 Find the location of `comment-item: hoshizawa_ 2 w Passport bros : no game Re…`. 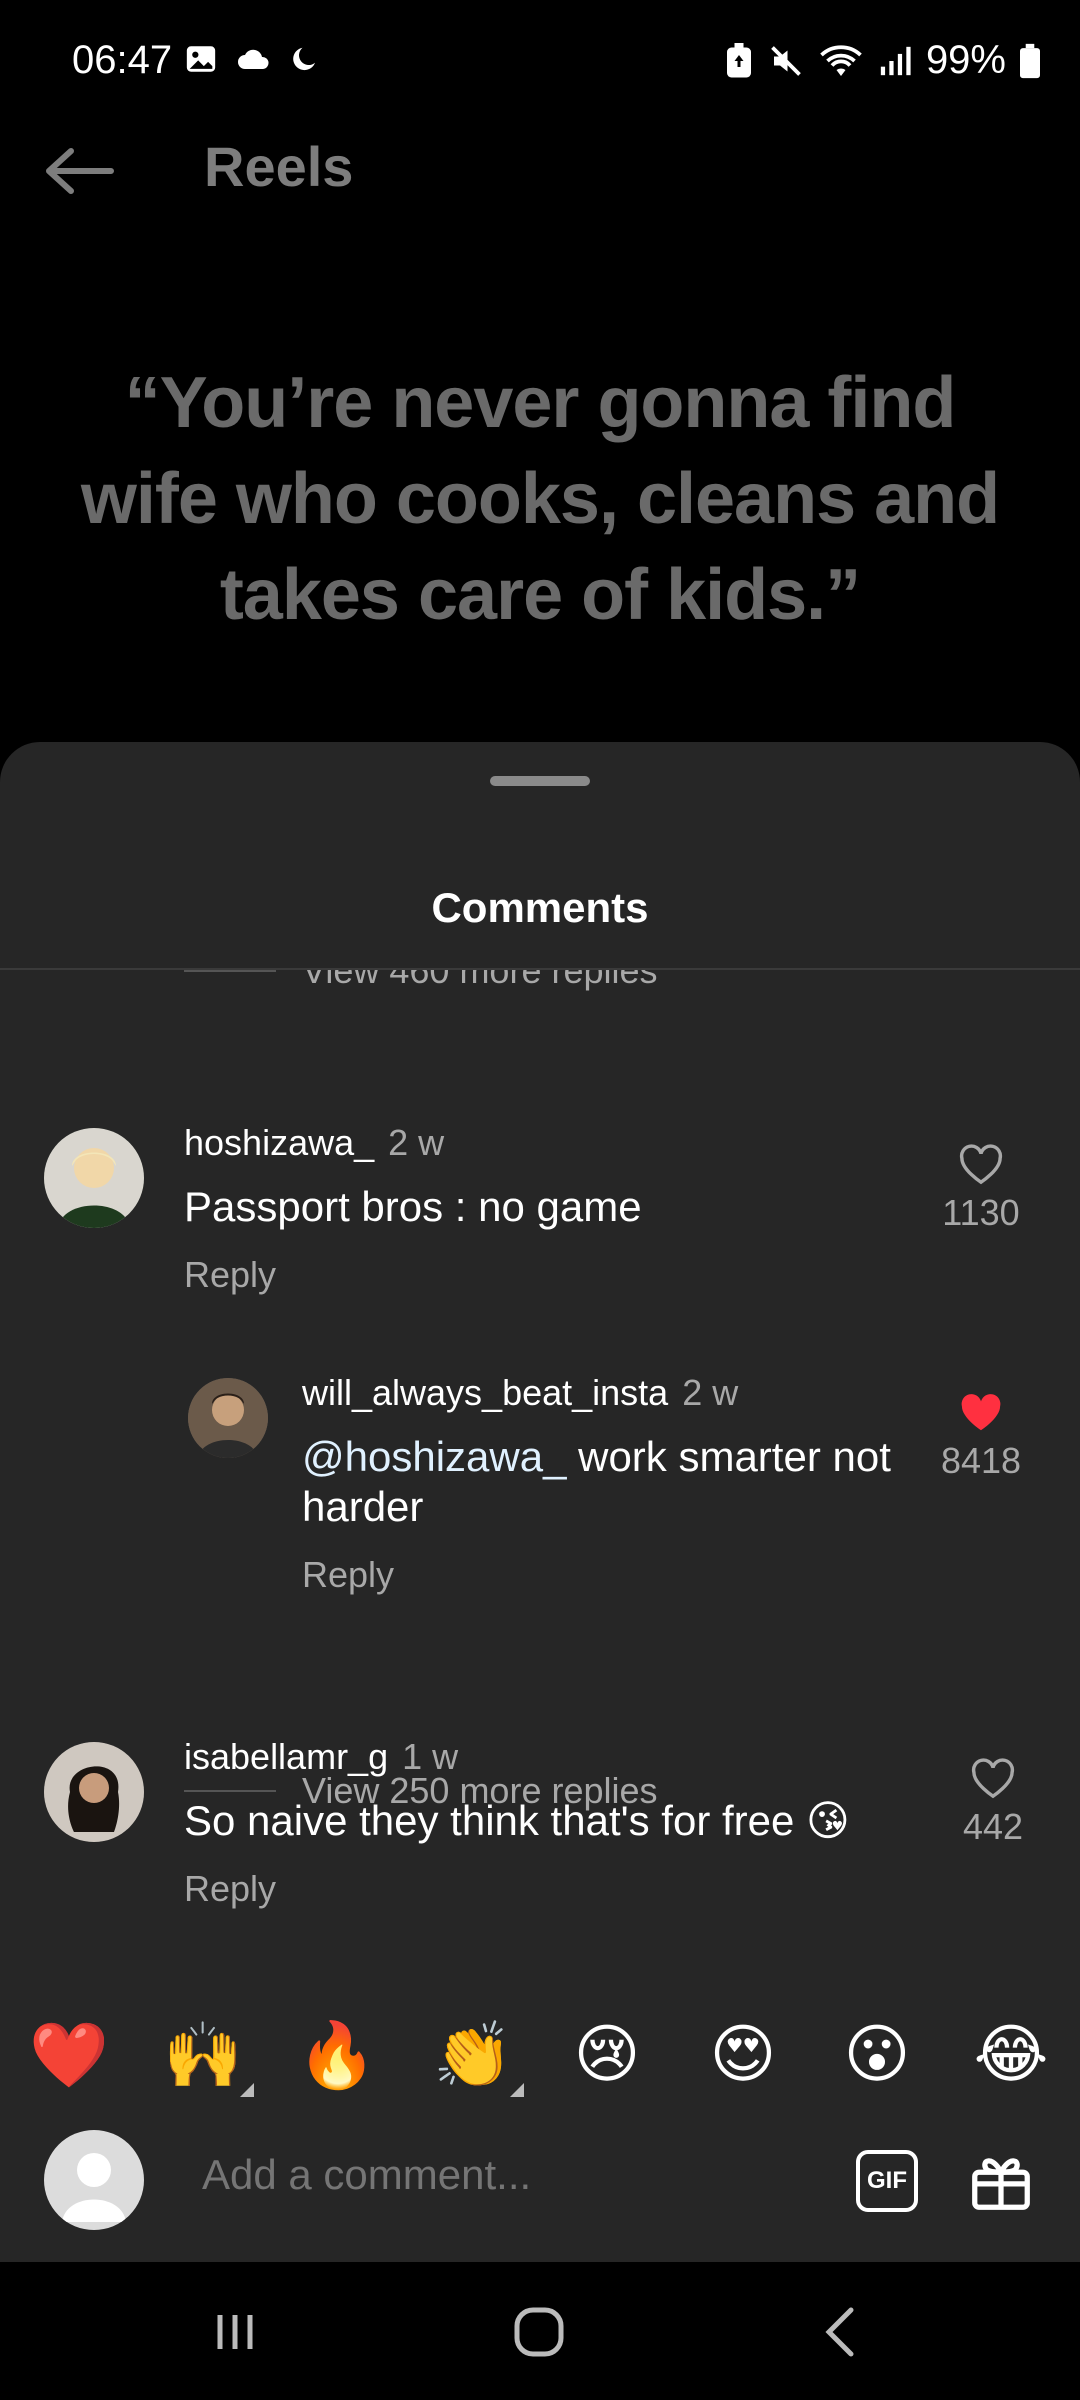

comment-item: hoshizawa_ 2 w Passport bros : no game Re… is located at coordinates (540, 1172).